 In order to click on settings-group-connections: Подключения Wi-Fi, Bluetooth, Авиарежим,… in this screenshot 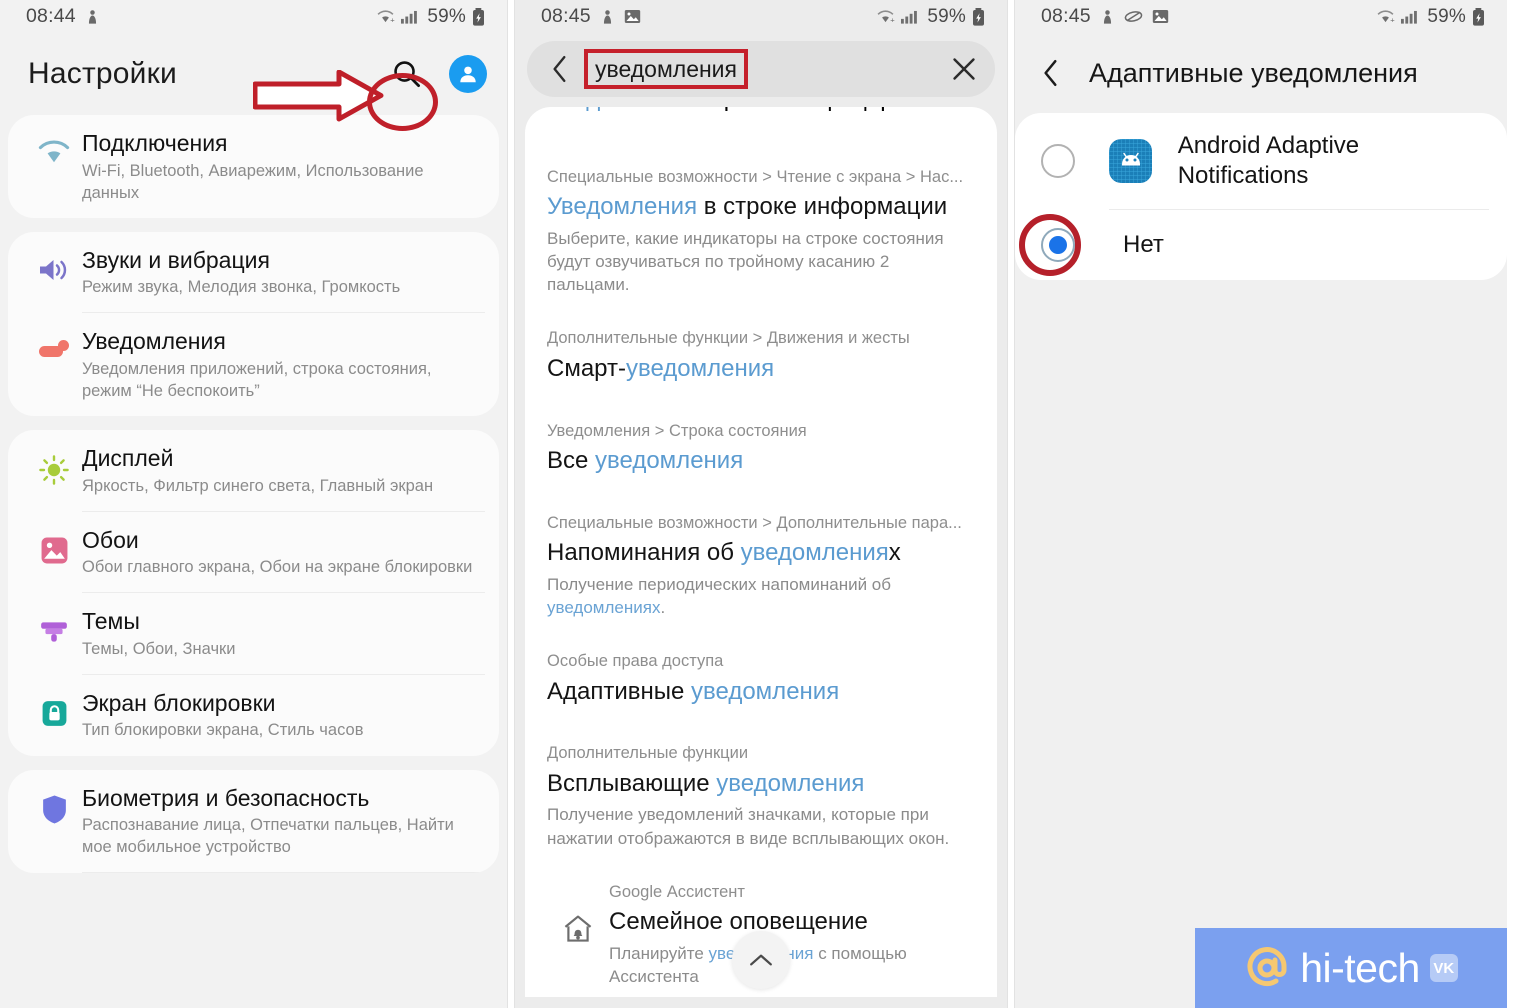, I will do `click(253, 166)`.